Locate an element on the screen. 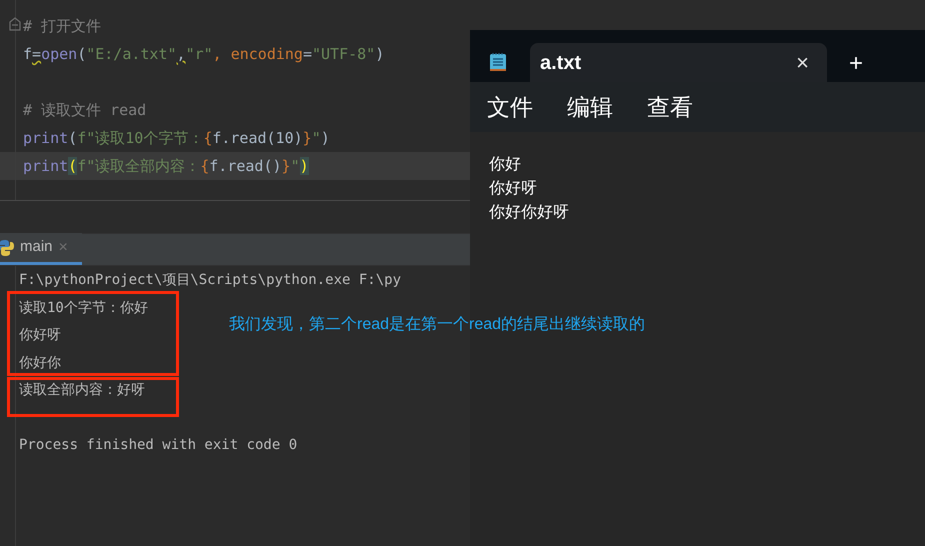 This screenshot has width=925, height=546. menu-item: 编辑 is located at coordinates (590, 107).